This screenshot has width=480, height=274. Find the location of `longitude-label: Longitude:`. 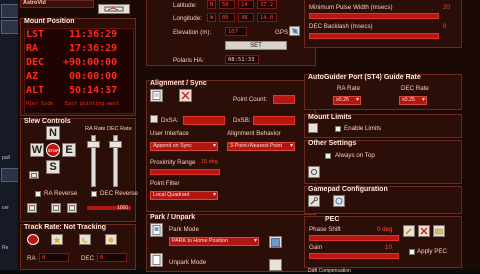

longitude-label: Longitude: is located at coordinates (187, 18).